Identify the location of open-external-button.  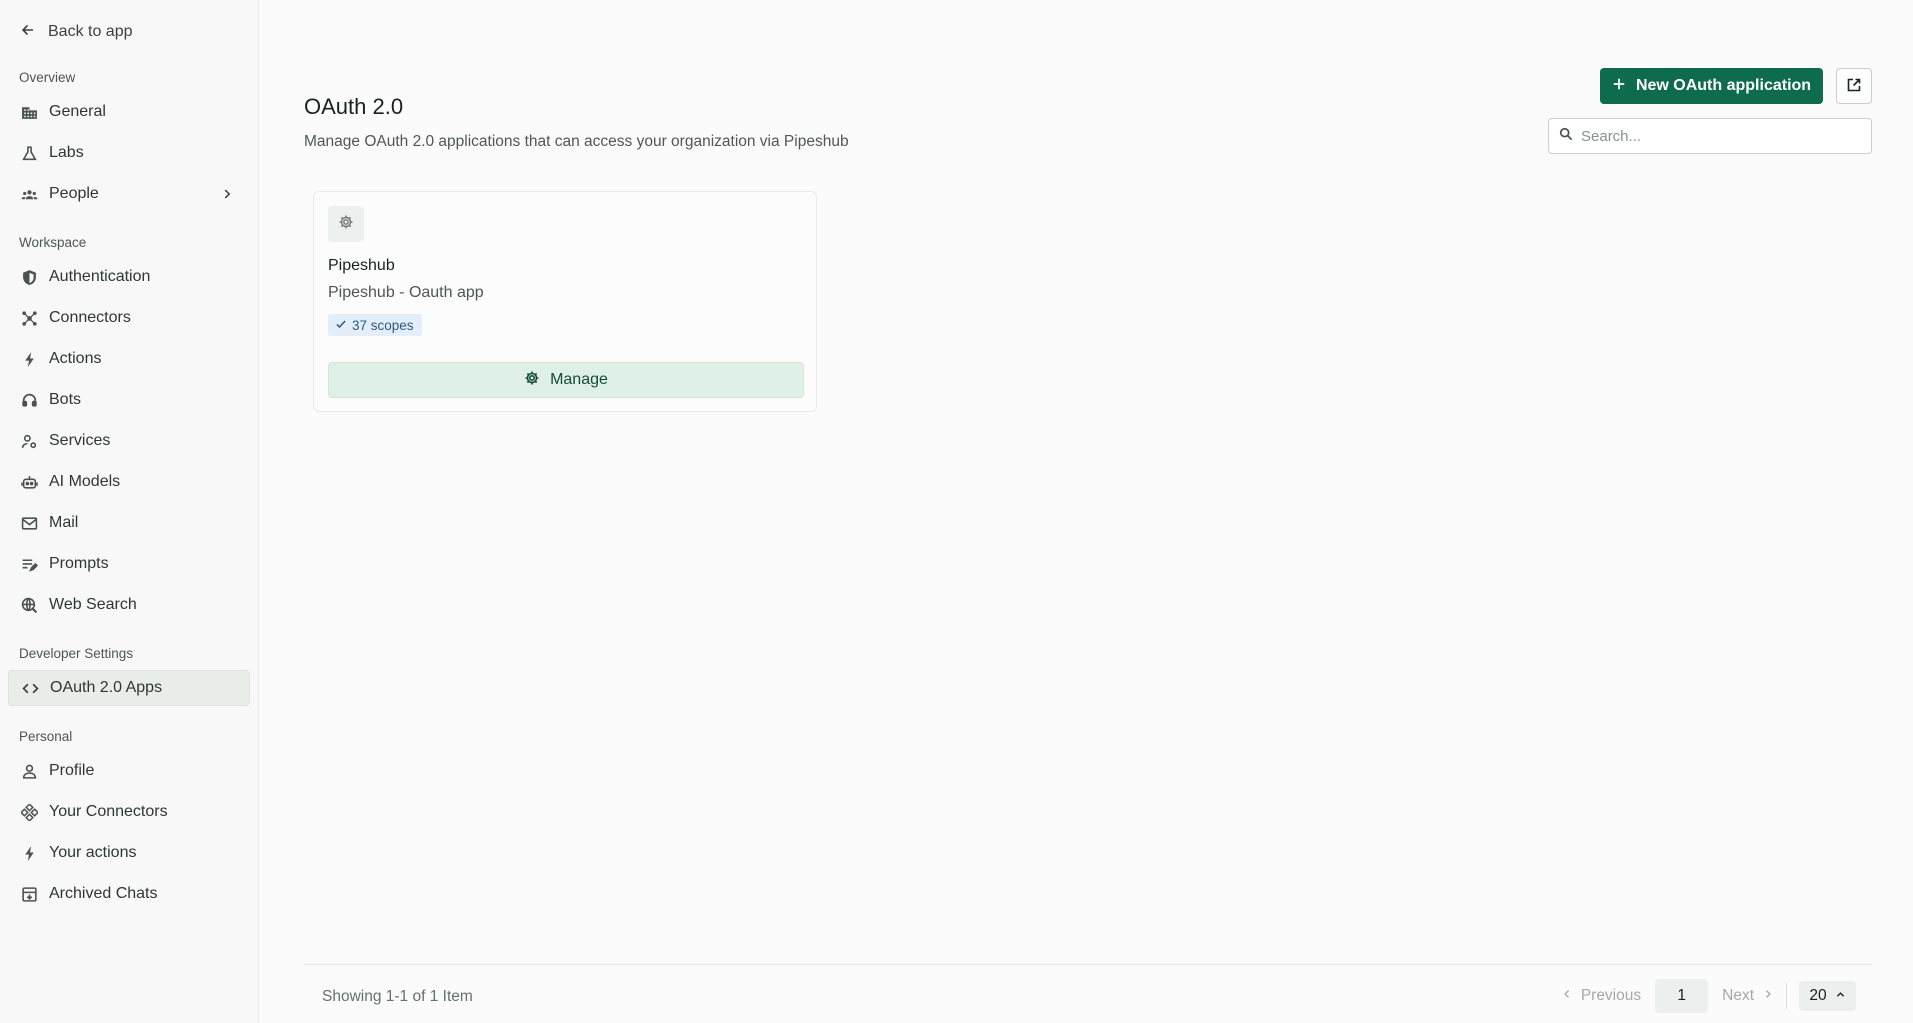
(1854, 86).